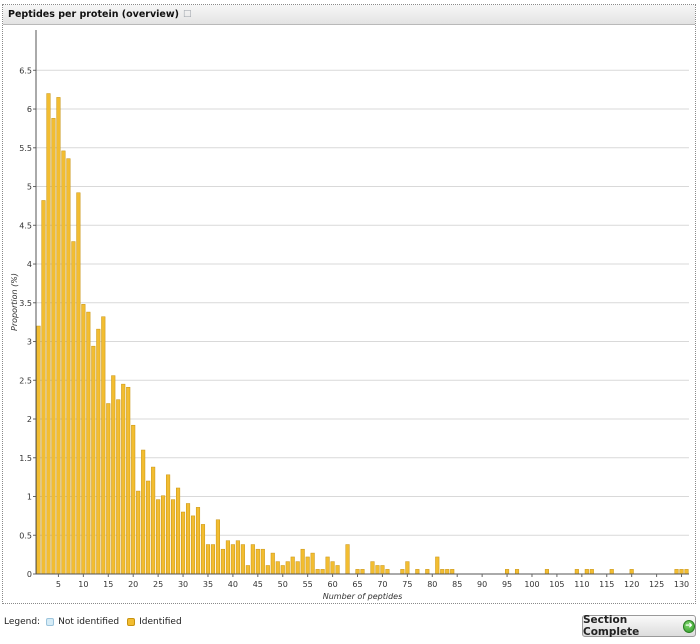 The width and height of the screenshot is (700, 644). Describe the element at coordinates (29, 419) in the screenshot. I see `y-tick-label: 2` at that location.